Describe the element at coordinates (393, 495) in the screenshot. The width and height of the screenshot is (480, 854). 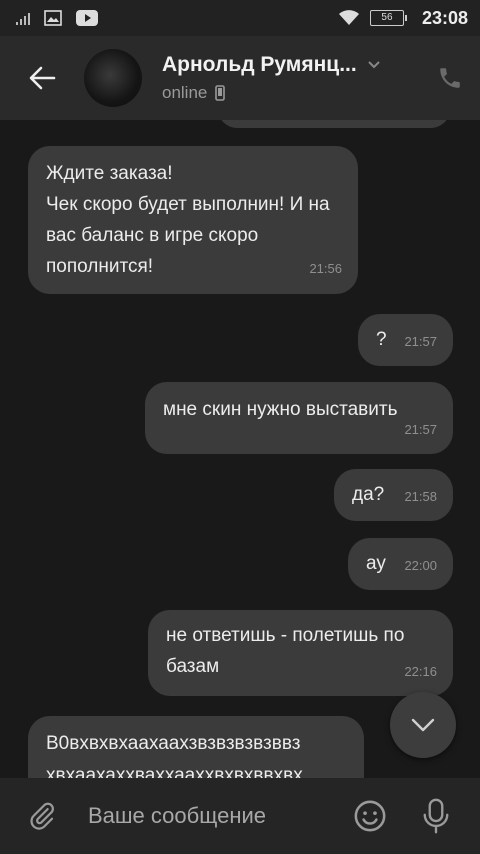
I see `message-bubble-outgoing: да? 21:58` at that location.